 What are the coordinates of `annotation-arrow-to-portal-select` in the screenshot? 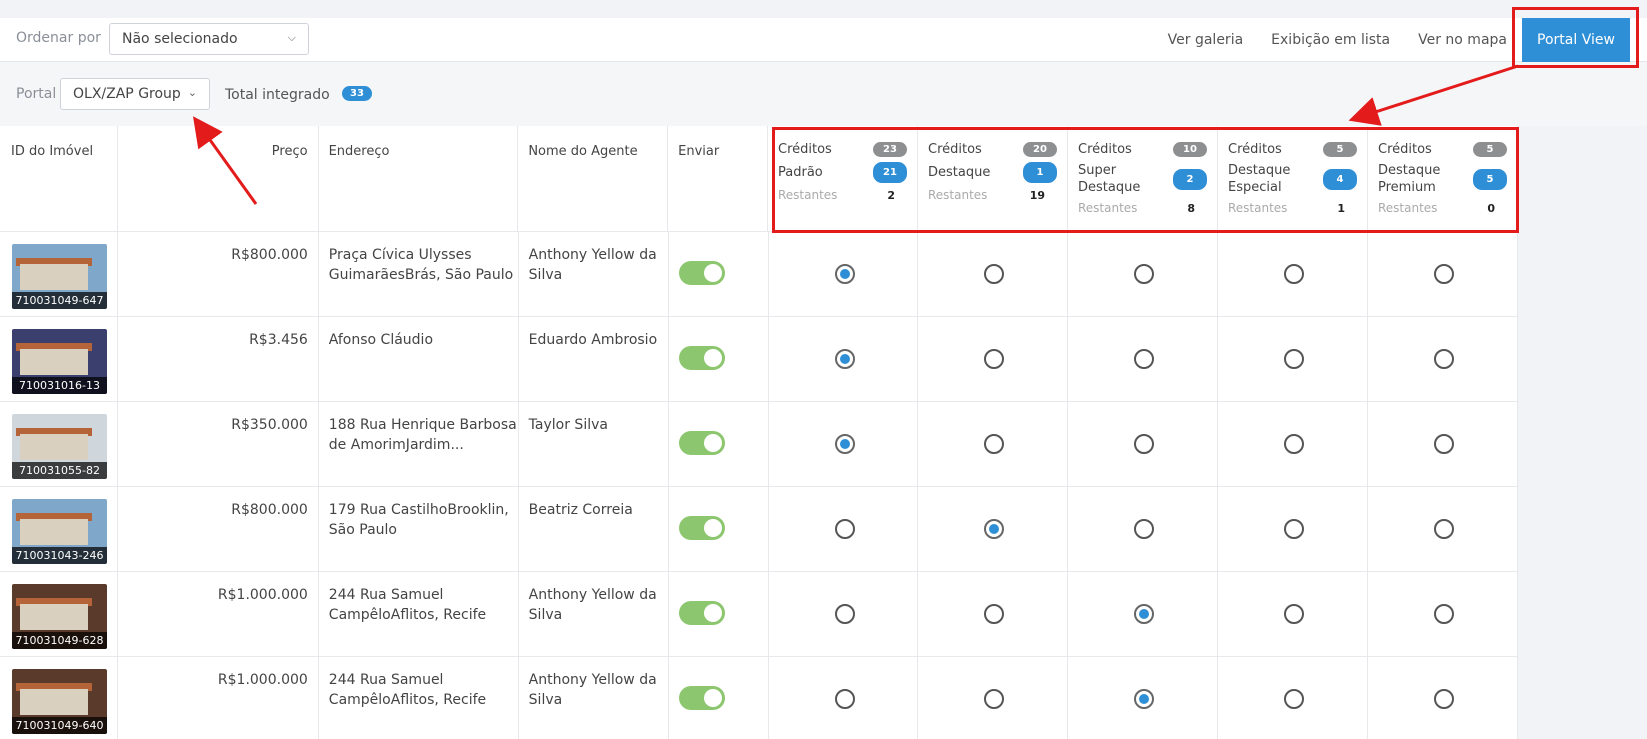 It's located at (225, 160).